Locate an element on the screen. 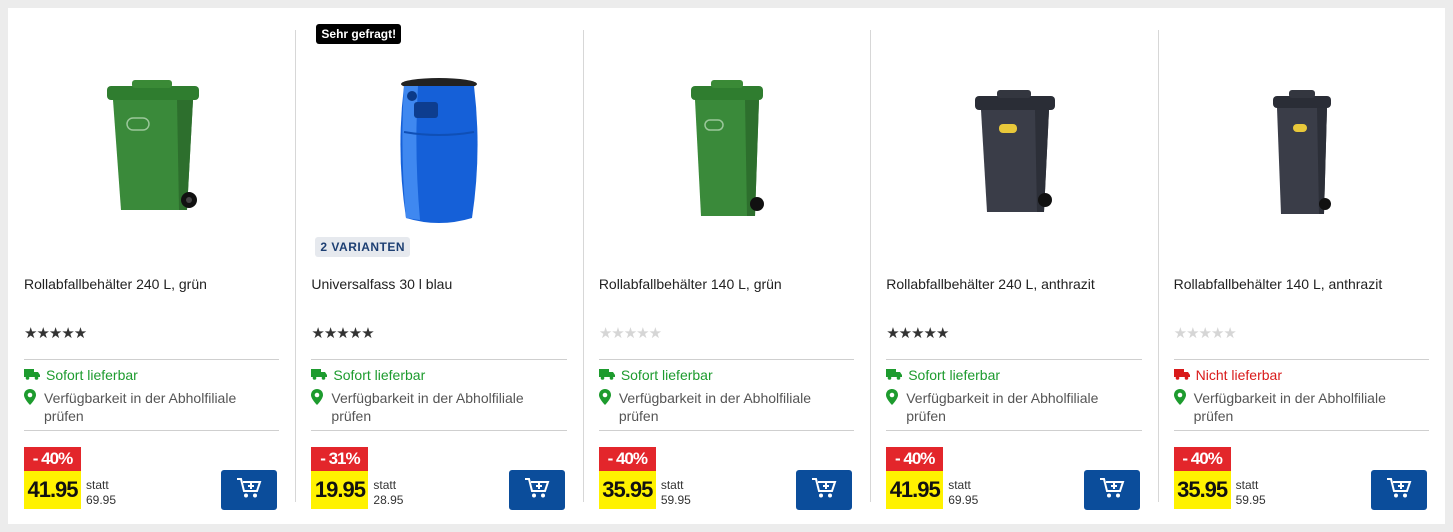 This screenshot has height=532, width=1453. product-title: Rollabfallbehälter 140 L, grün is located at coordinates (726, 284).